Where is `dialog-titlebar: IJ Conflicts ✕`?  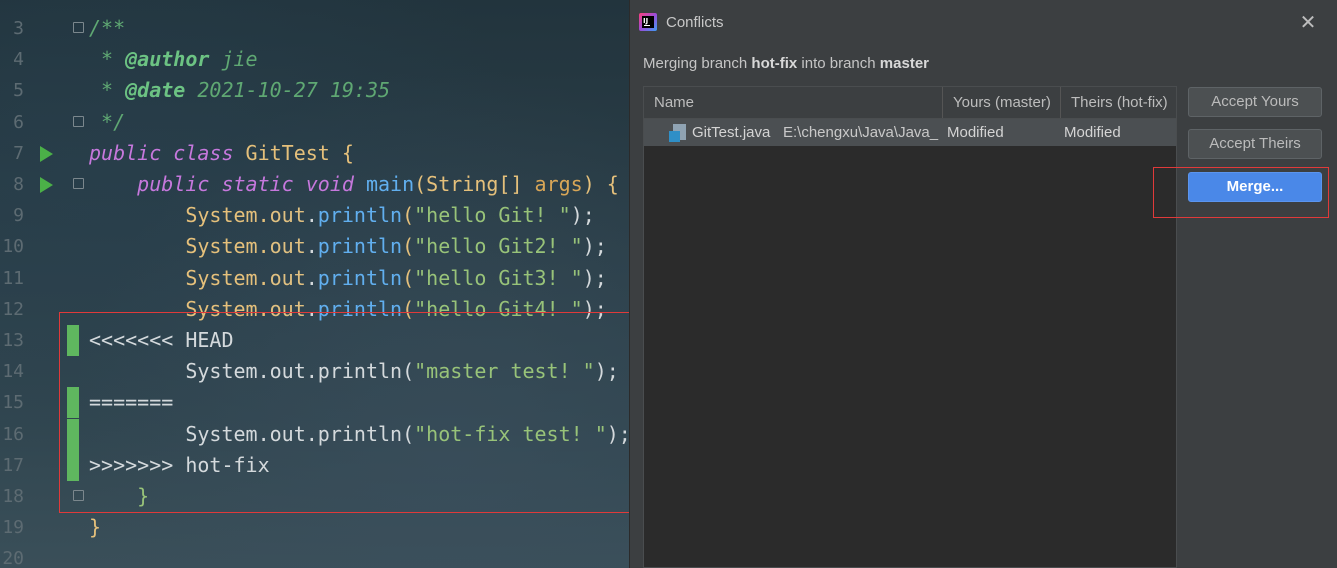
dialog-titlebar: IJ Conflicts ✕ is located at coordinates (983, 23).